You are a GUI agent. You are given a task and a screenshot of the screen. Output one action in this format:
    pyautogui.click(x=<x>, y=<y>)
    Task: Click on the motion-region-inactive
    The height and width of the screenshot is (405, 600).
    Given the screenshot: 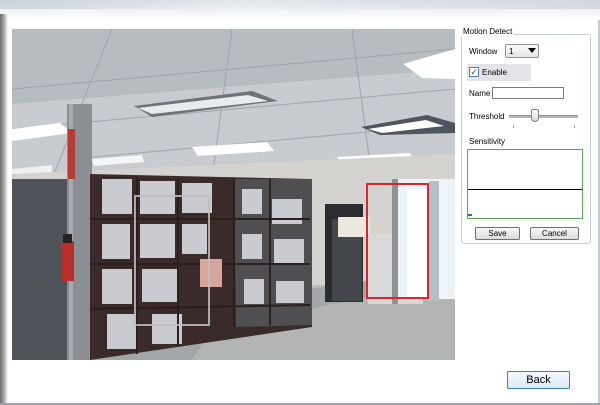 What is the action you would take?
    pyautogui.click(x=172, y=260)
    